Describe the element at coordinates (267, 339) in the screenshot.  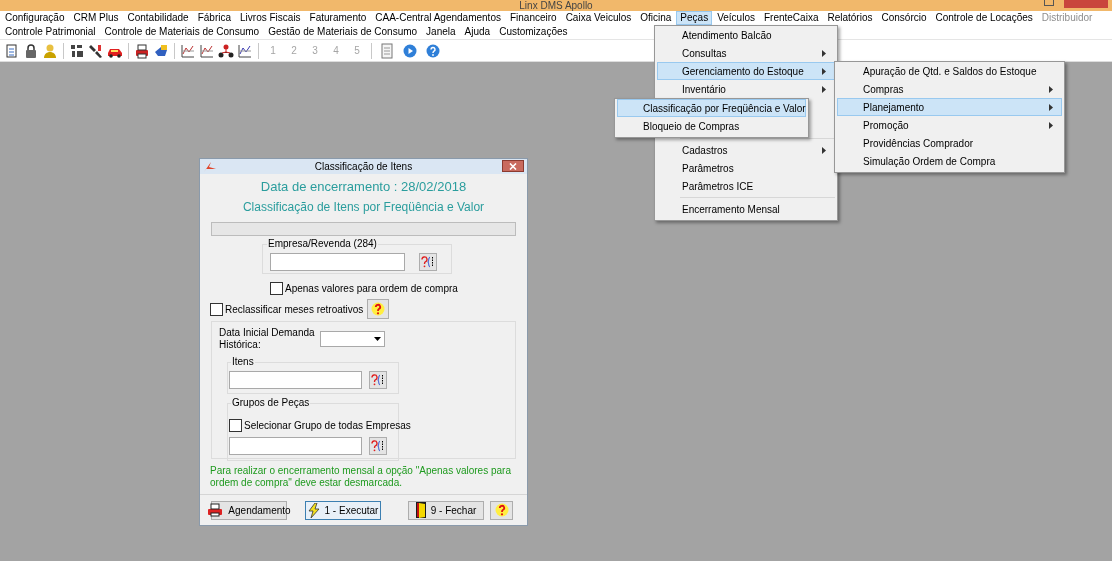
I see `date-label: Data Inicial Demanda Histórica:` at that location.